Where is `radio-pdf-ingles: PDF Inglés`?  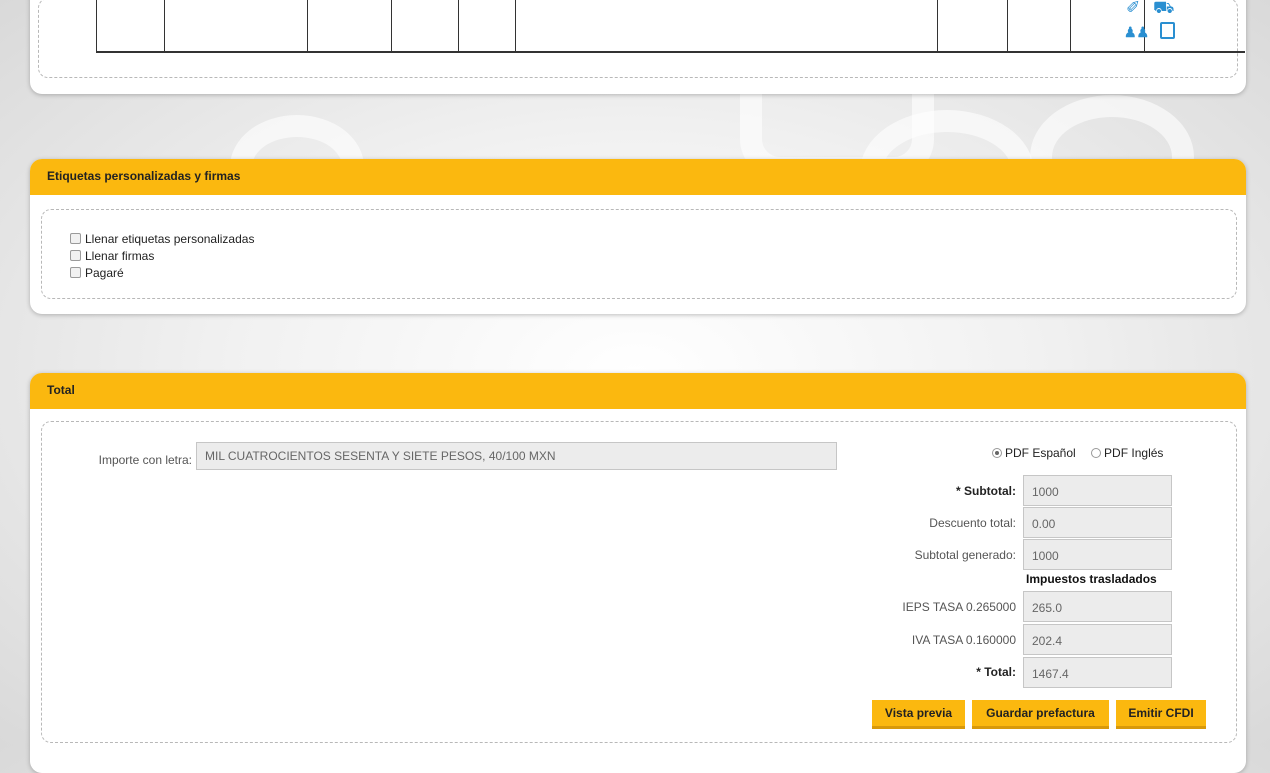
radio-pdf-ingles: PDF Inglés is located at coordinates (1127, 453).